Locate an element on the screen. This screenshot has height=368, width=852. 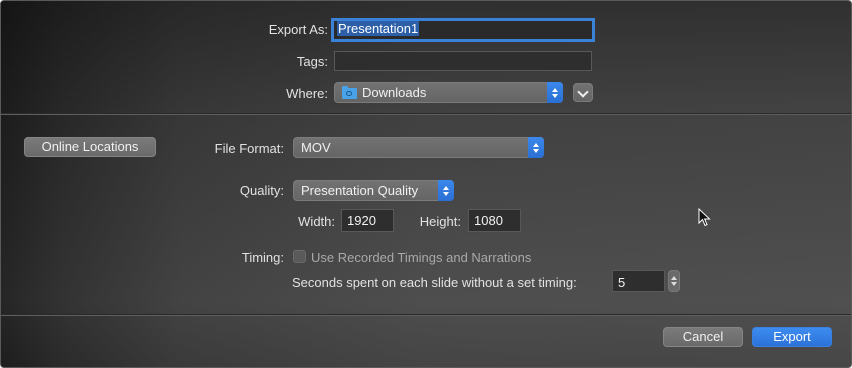
quality-label: Quality: is located at coordinates (261, 190).